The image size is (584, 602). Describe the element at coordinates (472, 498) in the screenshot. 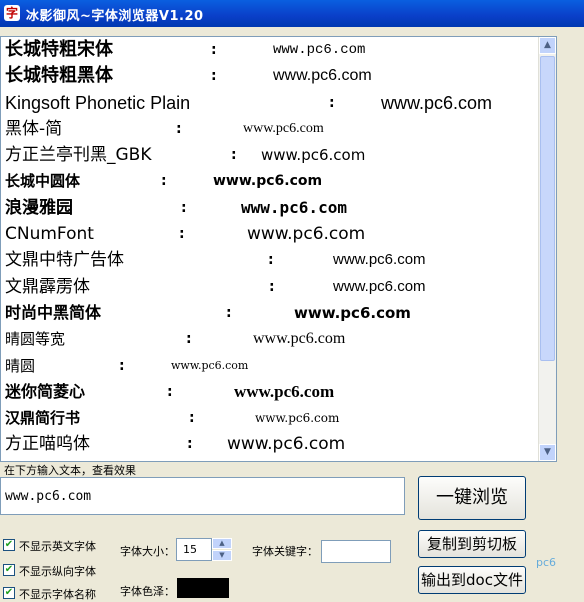

I see `browse-button: 一键浏览` at that location.